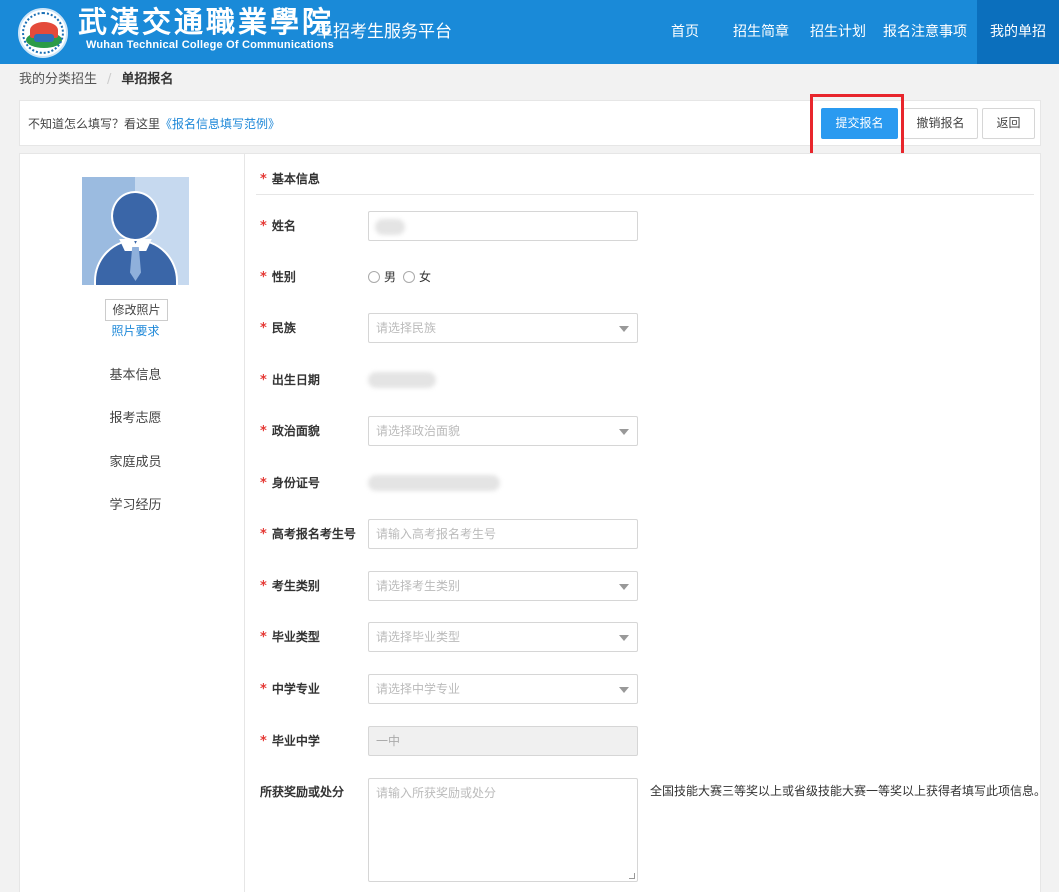 This screenshot has height=892, width=1059. I want to click on college-logo-chinese: 武漢交通職業學院, so click(206, 22).